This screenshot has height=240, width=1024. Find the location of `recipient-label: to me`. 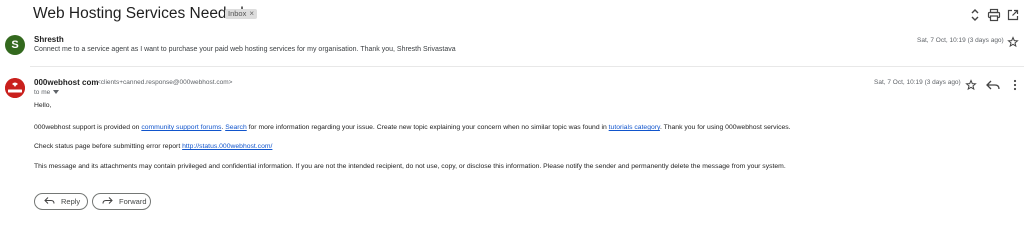

recipient-label: to me is located at coordinates (42, 92).